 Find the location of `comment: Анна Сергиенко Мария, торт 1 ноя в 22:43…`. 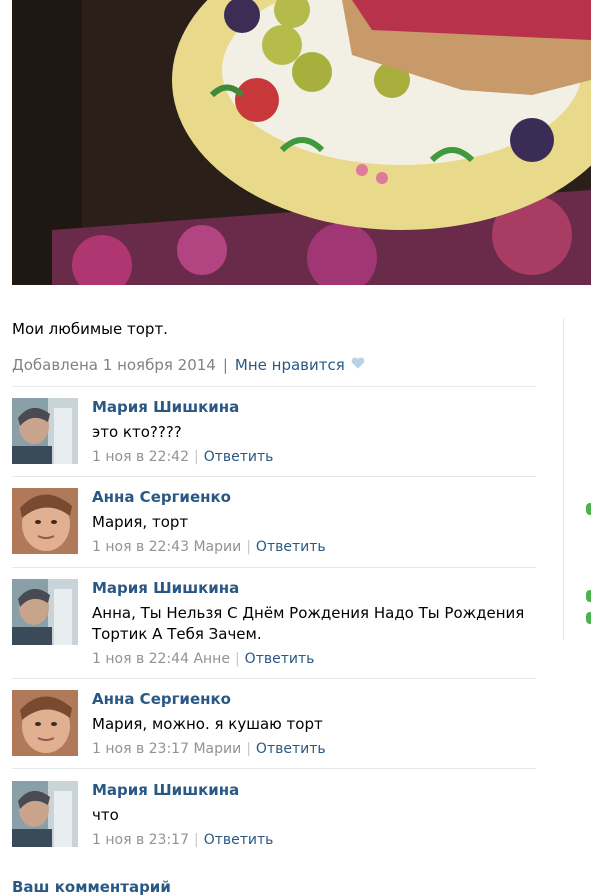

comment: Анна Сергиенко Мария, торт 1 ноя в 22:43… is located at coordinates (274, 528).